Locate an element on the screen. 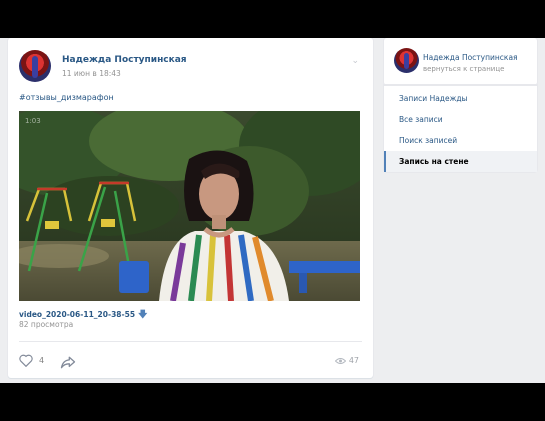 The height and width of the screenshot is (421, 545). eye-icon is located at coordinates (340, 360).